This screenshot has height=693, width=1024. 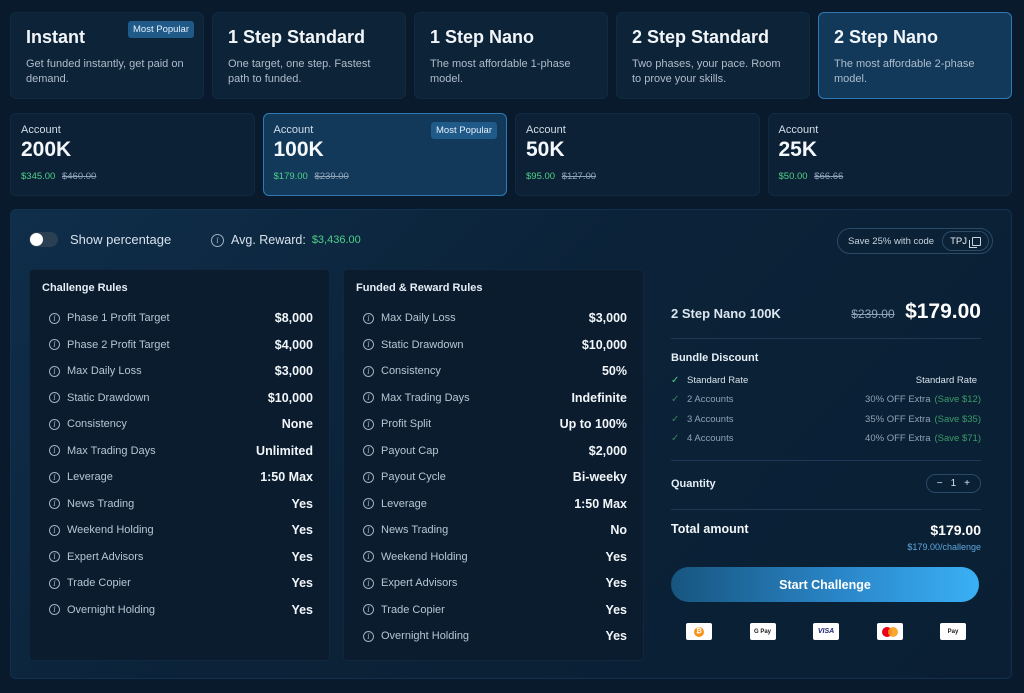 I want to click on quantity-row: Quantity − 1 +, so click(x=826, y=477).